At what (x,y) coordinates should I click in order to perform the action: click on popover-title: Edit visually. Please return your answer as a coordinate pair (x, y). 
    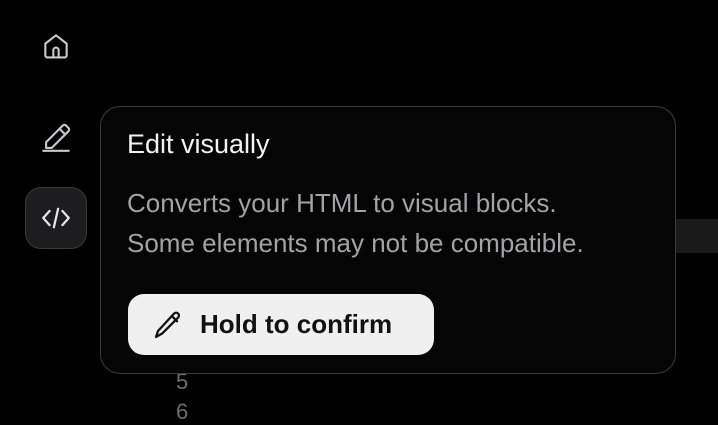
    Looking at the image, I should click on (198, 144).